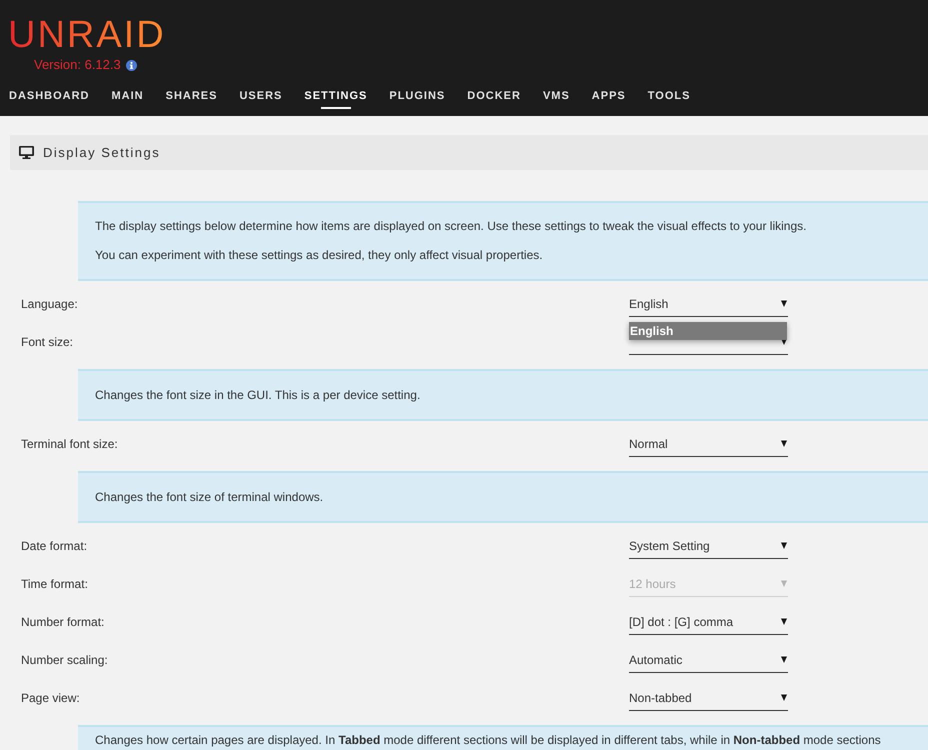  I want to click on info-text: Changes how certain pages are displayed. In Tabbed mode different sections will be displayed in different tabs, while in Non-tabbed mode sections, so click(488, 740).